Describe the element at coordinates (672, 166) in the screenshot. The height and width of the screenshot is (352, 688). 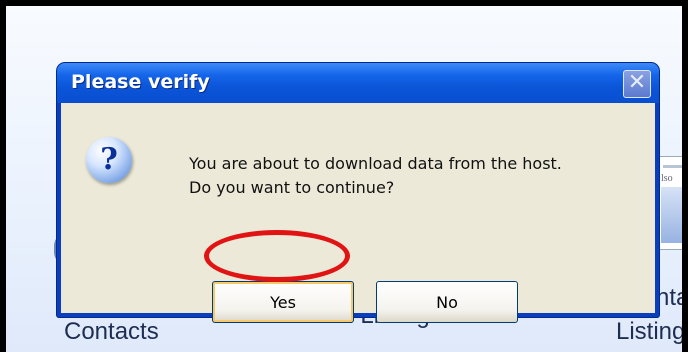
I see `thumbnail-bar` at that location.